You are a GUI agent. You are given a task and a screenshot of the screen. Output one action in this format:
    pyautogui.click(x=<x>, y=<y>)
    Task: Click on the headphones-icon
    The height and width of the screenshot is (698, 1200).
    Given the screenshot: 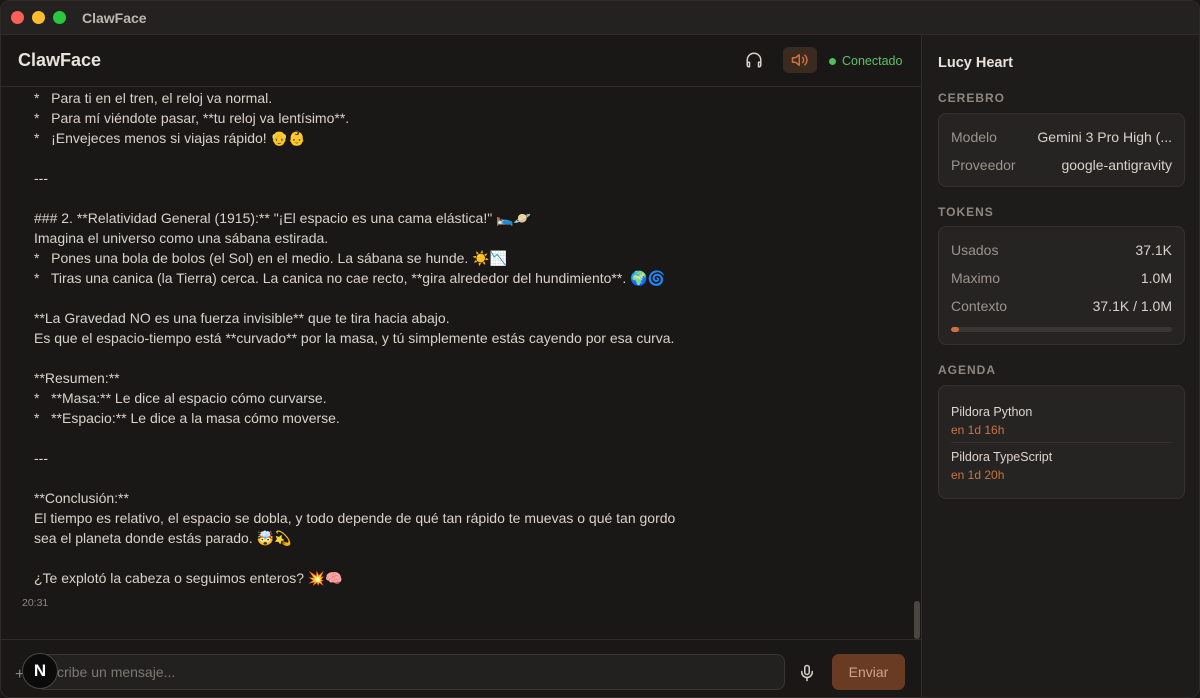 What is the action you would take?
    pyautogui.click(x=754, y=60)
    